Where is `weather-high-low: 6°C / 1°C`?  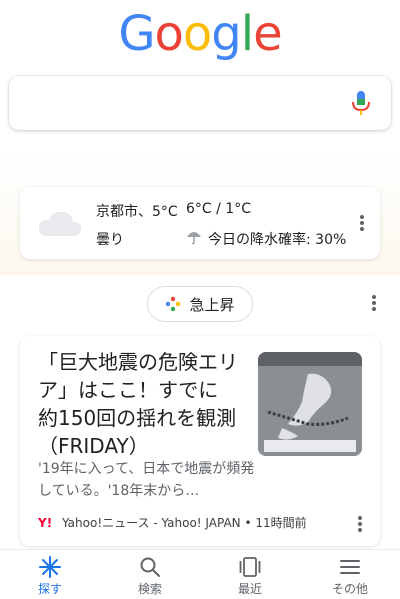
weather-high-low: 6°C / 1°C is located at coordinates (218, 209).